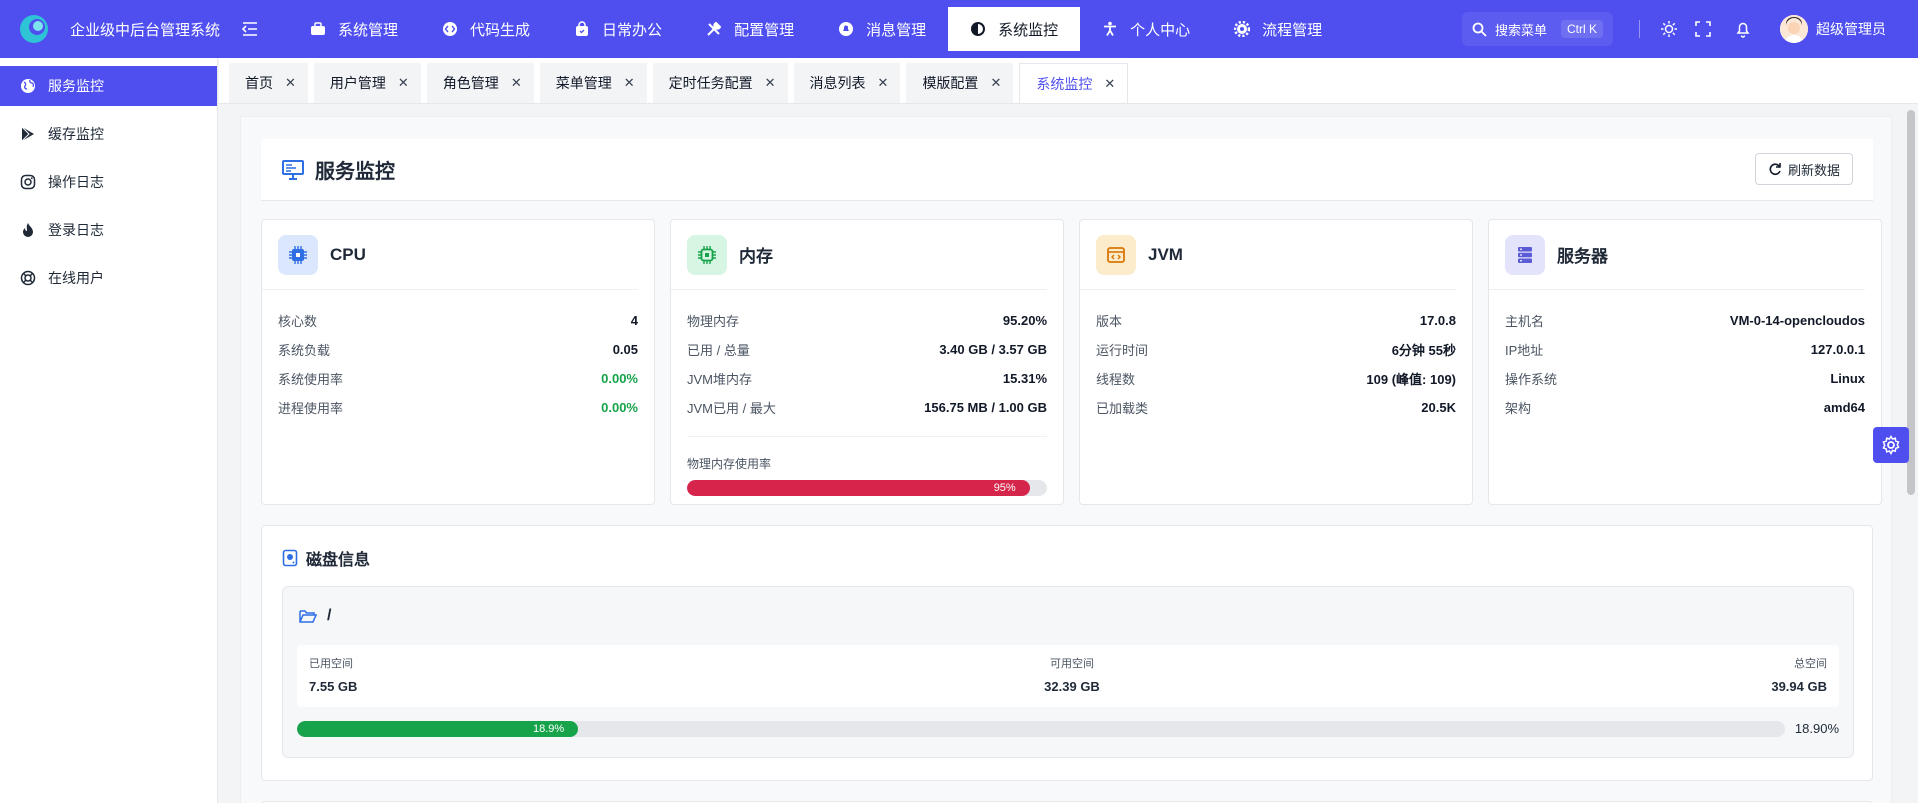 The image size is (1918, 803). What do you see at coordinates (1669, 29) in the screenshot?
I see `sun-icon` at bounding box center [1669, 29].